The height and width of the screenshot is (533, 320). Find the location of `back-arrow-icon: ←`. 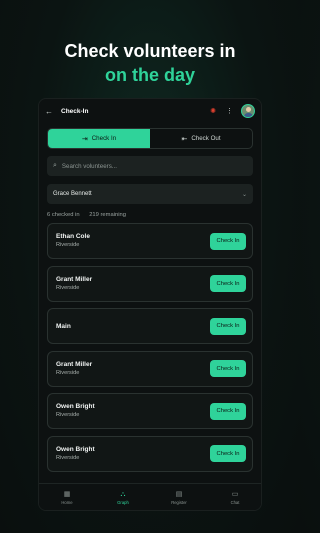

back-arrow-icon: ← is located at coordinates (51, 111).